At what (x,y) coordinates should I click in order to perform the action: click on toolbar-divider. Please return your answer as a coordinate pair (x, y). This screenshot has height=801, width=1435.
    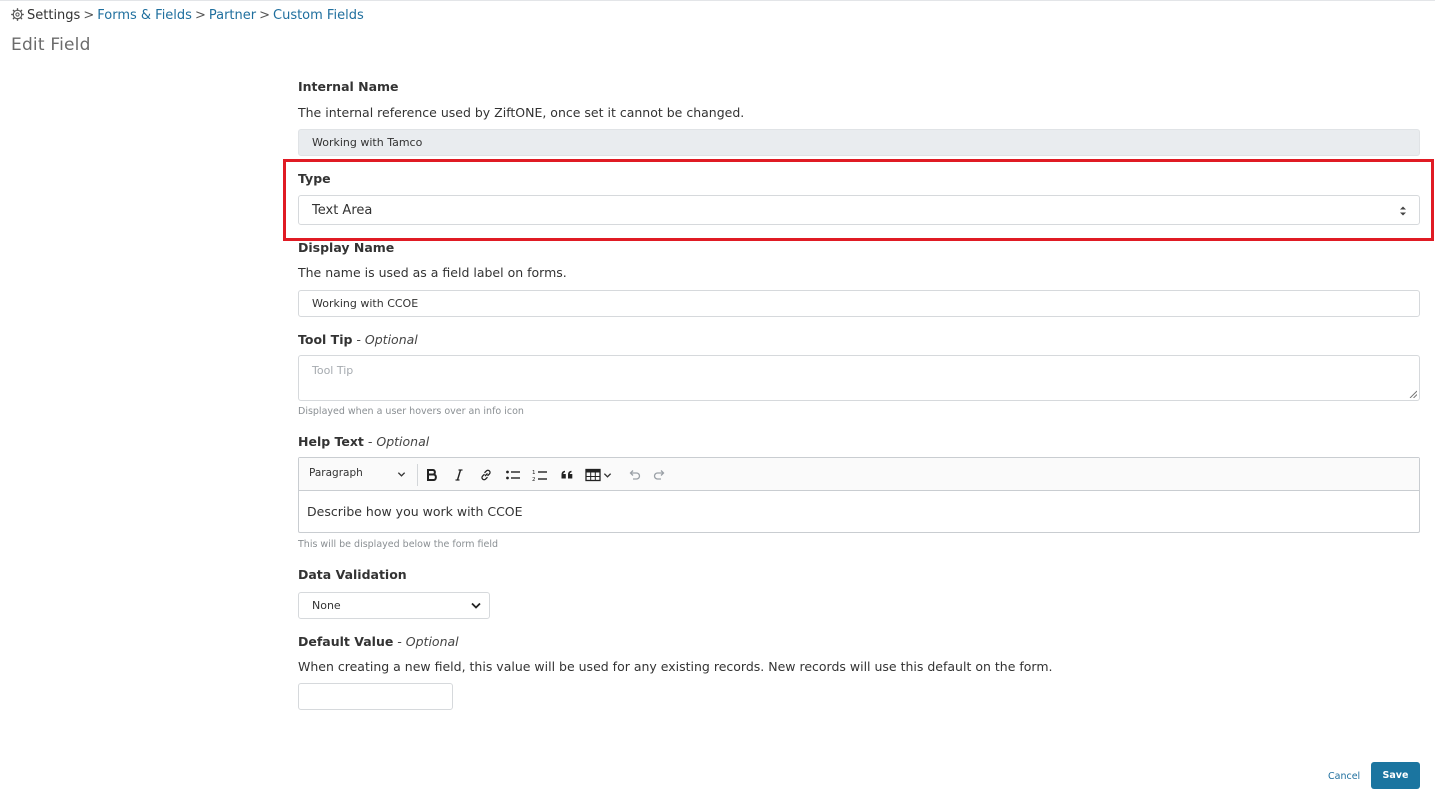
    Looking at the image, I should click on (417, 475).